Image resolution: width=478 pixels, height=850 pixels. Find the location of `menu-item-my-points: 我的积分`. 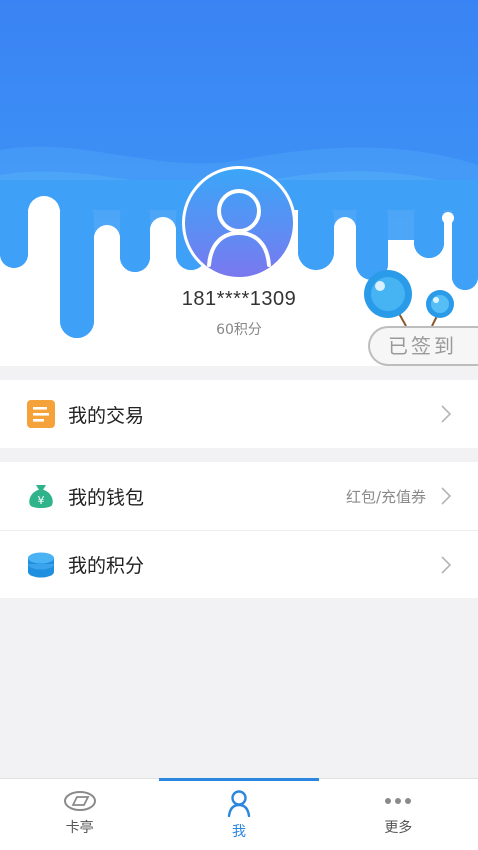

menu-item-my-points: 我的积分 is located at coordinates (239, 564).